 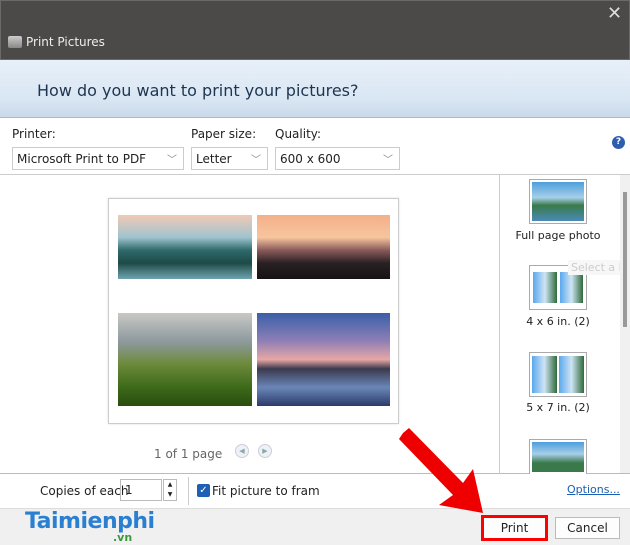 I want to click on tooltip: Select a lay, so click(x=594, y=267).